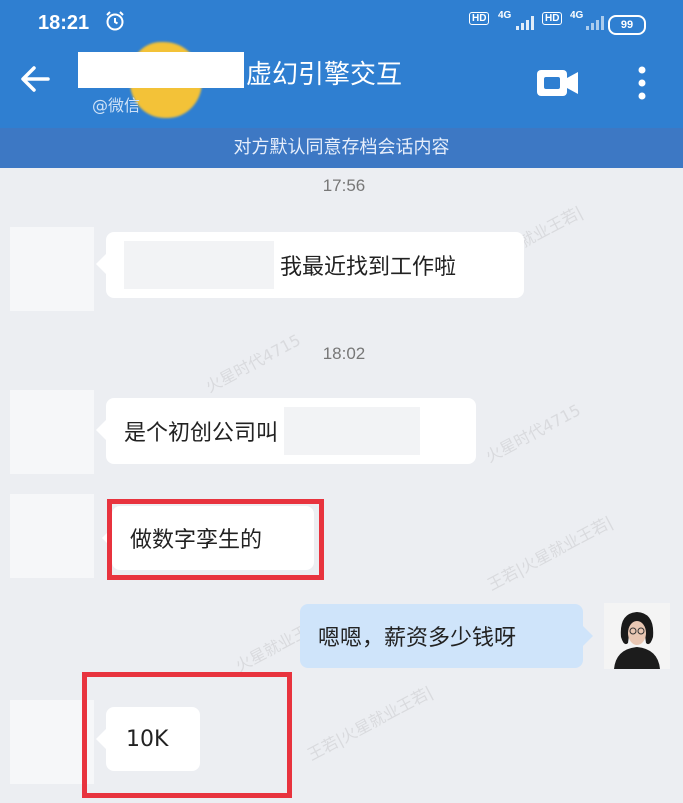 The height and width of the screenshot is (803, 683). What do you see at coordinates (417, 638) in the screenshot?
I see `message-text: 嗯嗯，薪资多少钱呀` at bounding box center [417, 638].